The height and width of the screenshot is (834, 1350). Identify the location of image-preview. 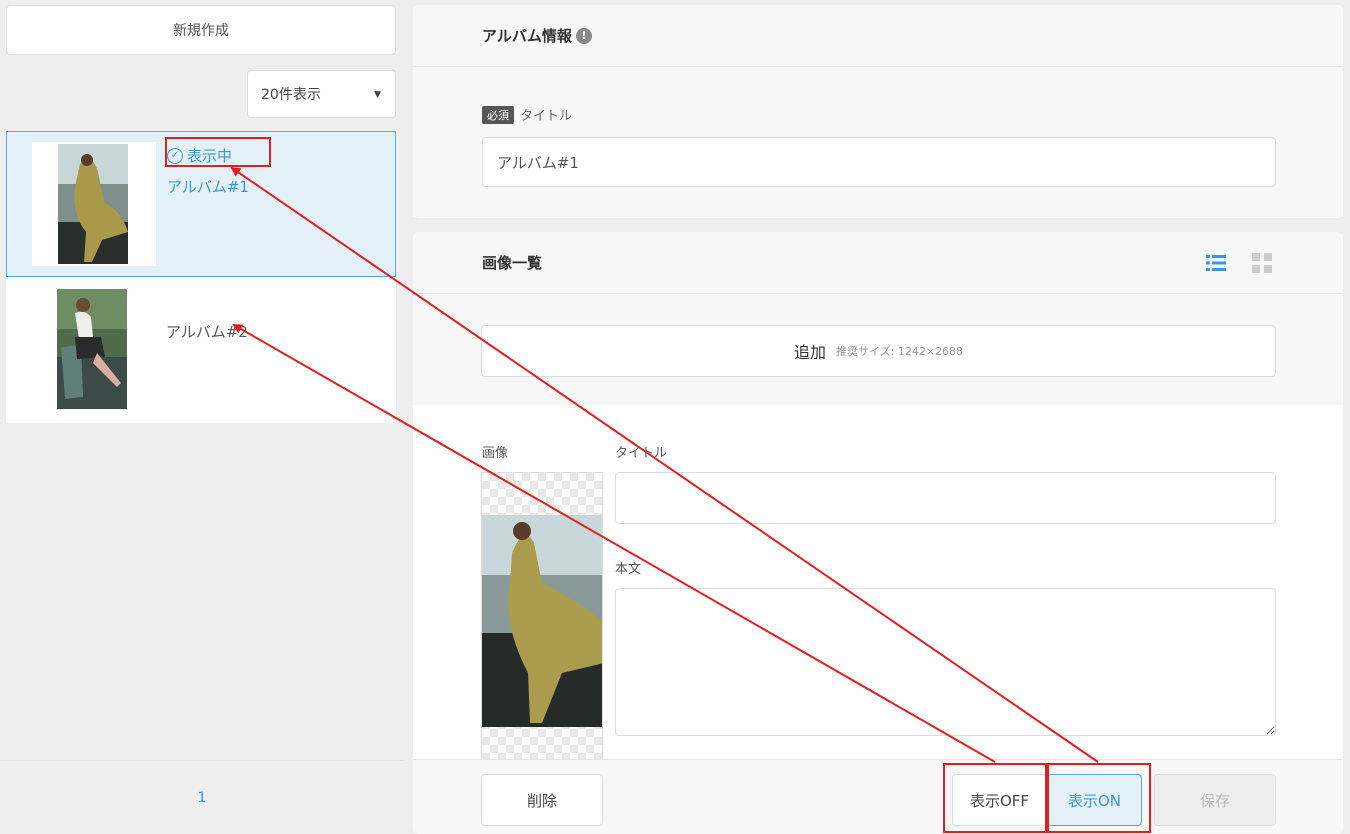
(542, 622).